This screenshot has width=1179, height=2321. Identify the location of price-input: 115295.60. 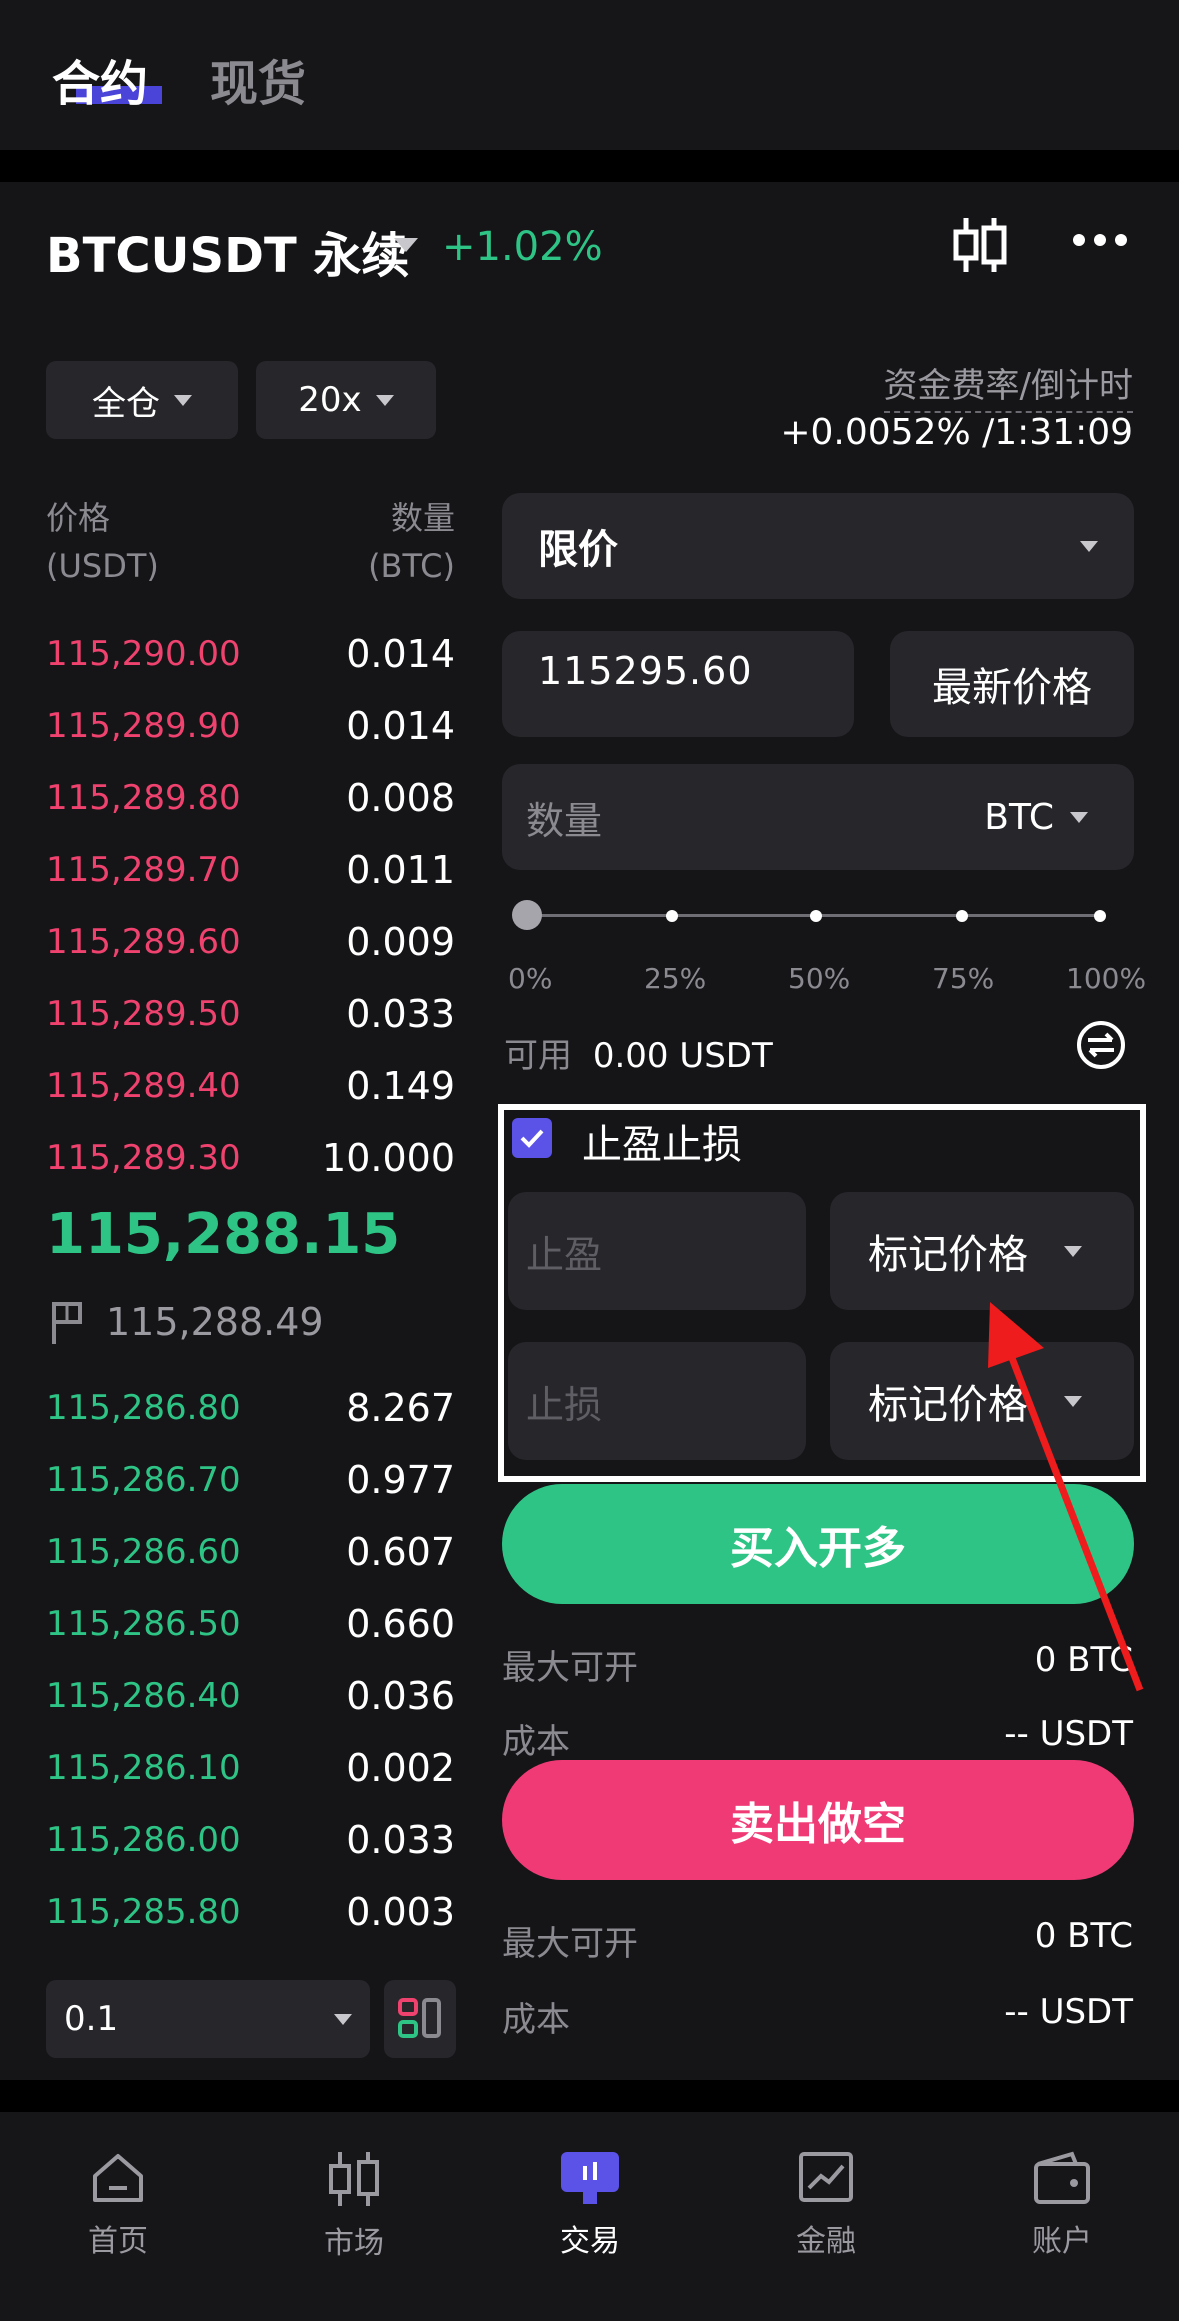
(678, 684).